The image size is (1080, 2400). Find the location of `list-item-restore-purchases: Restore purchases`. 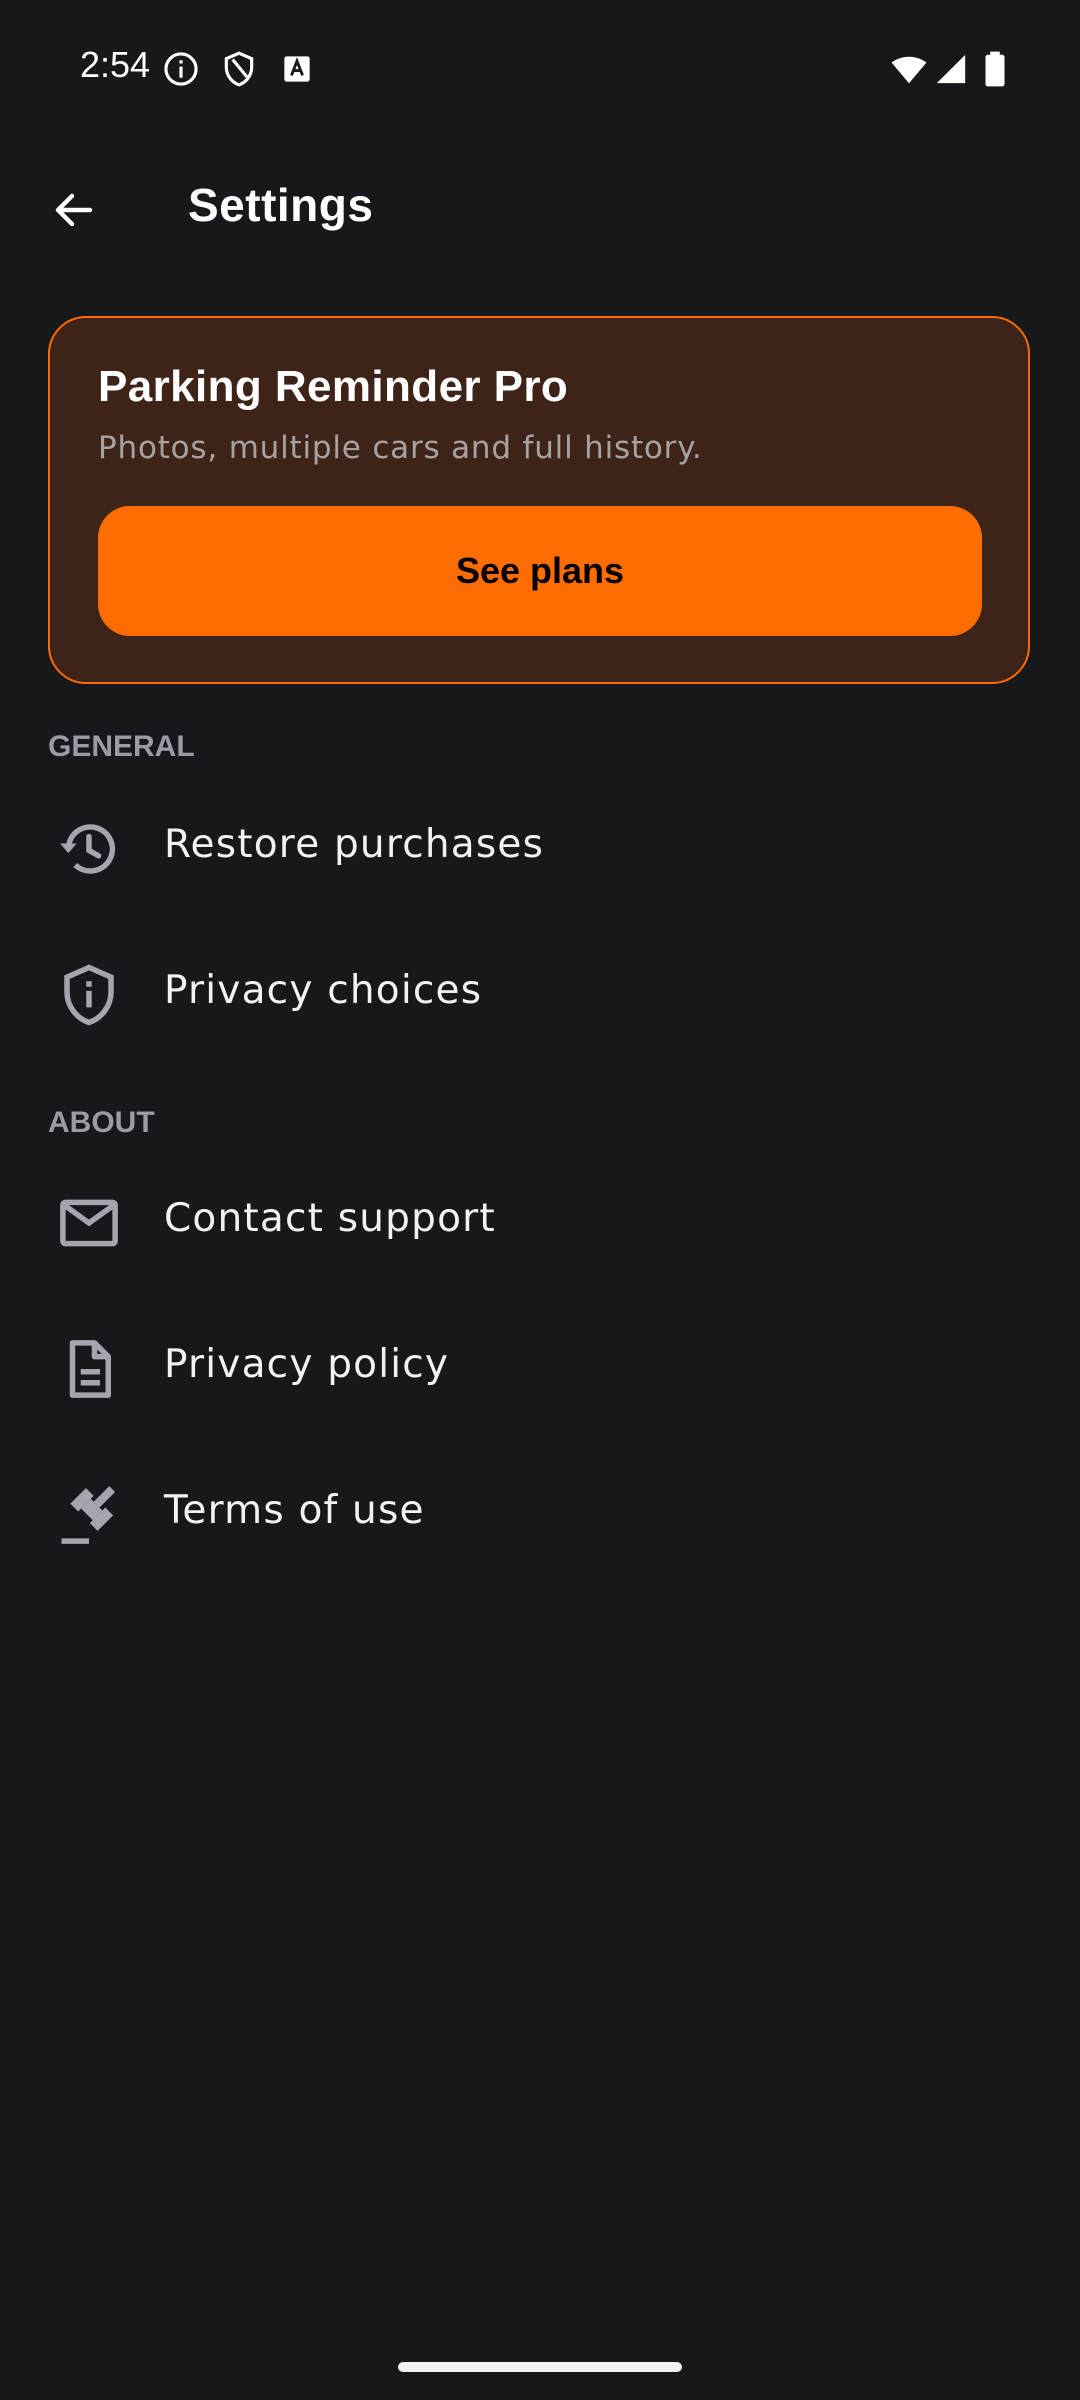

list-item-restore-purchases: Restore purchases is located at coordinates (540, 846).